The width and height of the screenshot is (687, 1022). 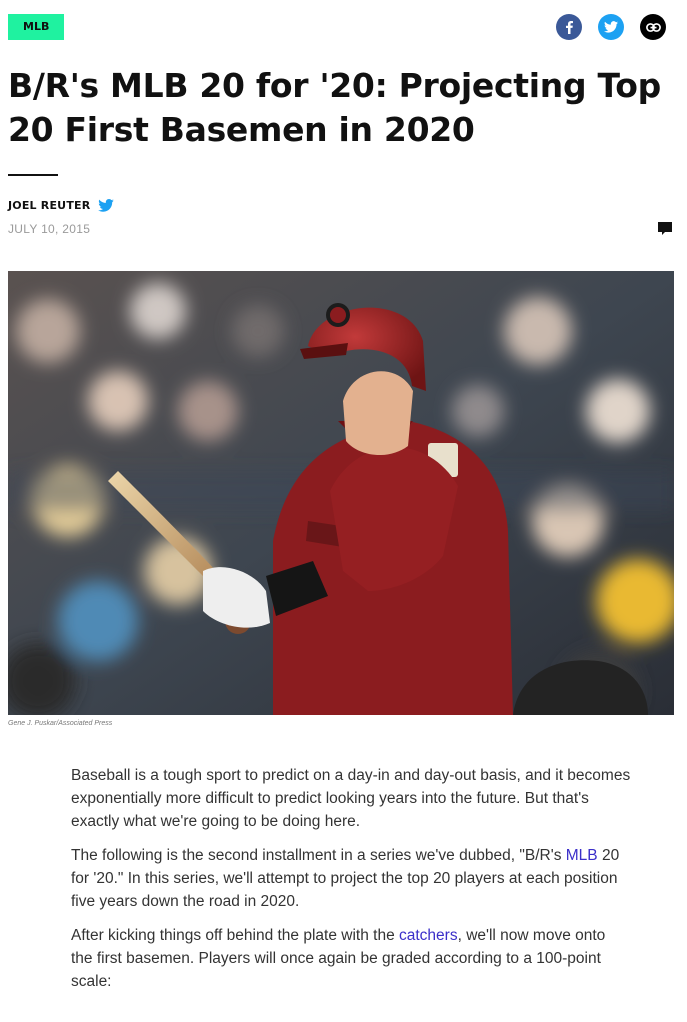 What do you see at coordinates (582, 855) in the screenshot?
I see `mlb-link: MLB` at bounding box center [582, 855].